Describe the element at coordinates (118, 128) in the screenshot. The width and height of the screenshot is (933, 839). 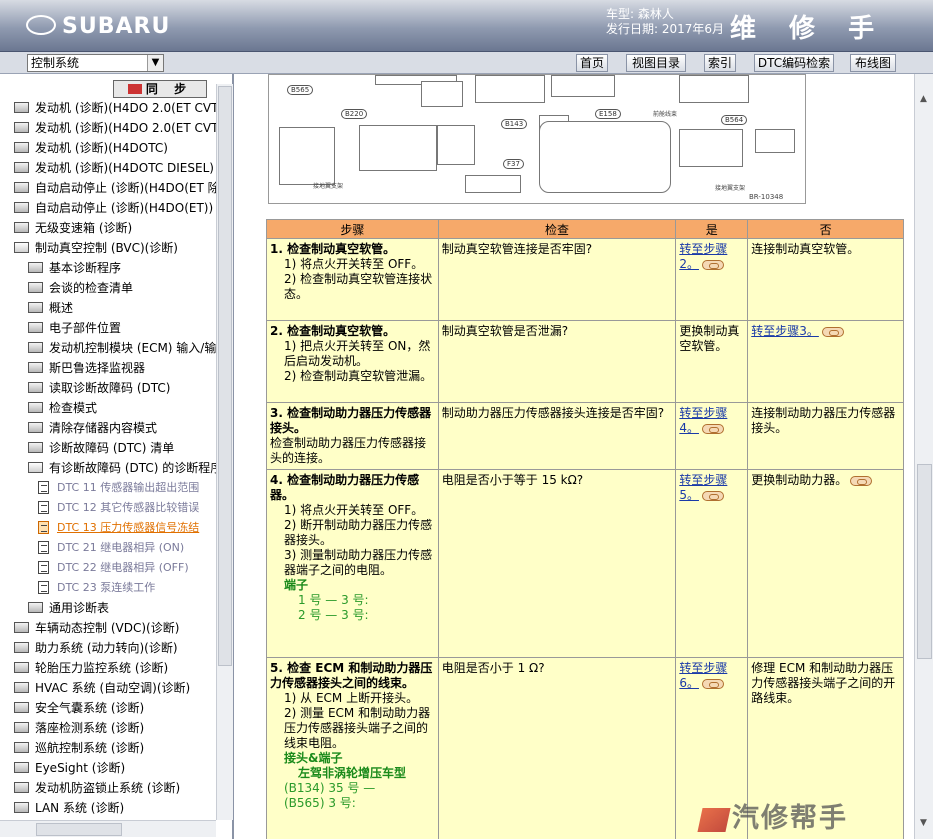
I see `tree-item: 发动机 (诊断)(H4DO 2.0(ET CVT)` at that location.